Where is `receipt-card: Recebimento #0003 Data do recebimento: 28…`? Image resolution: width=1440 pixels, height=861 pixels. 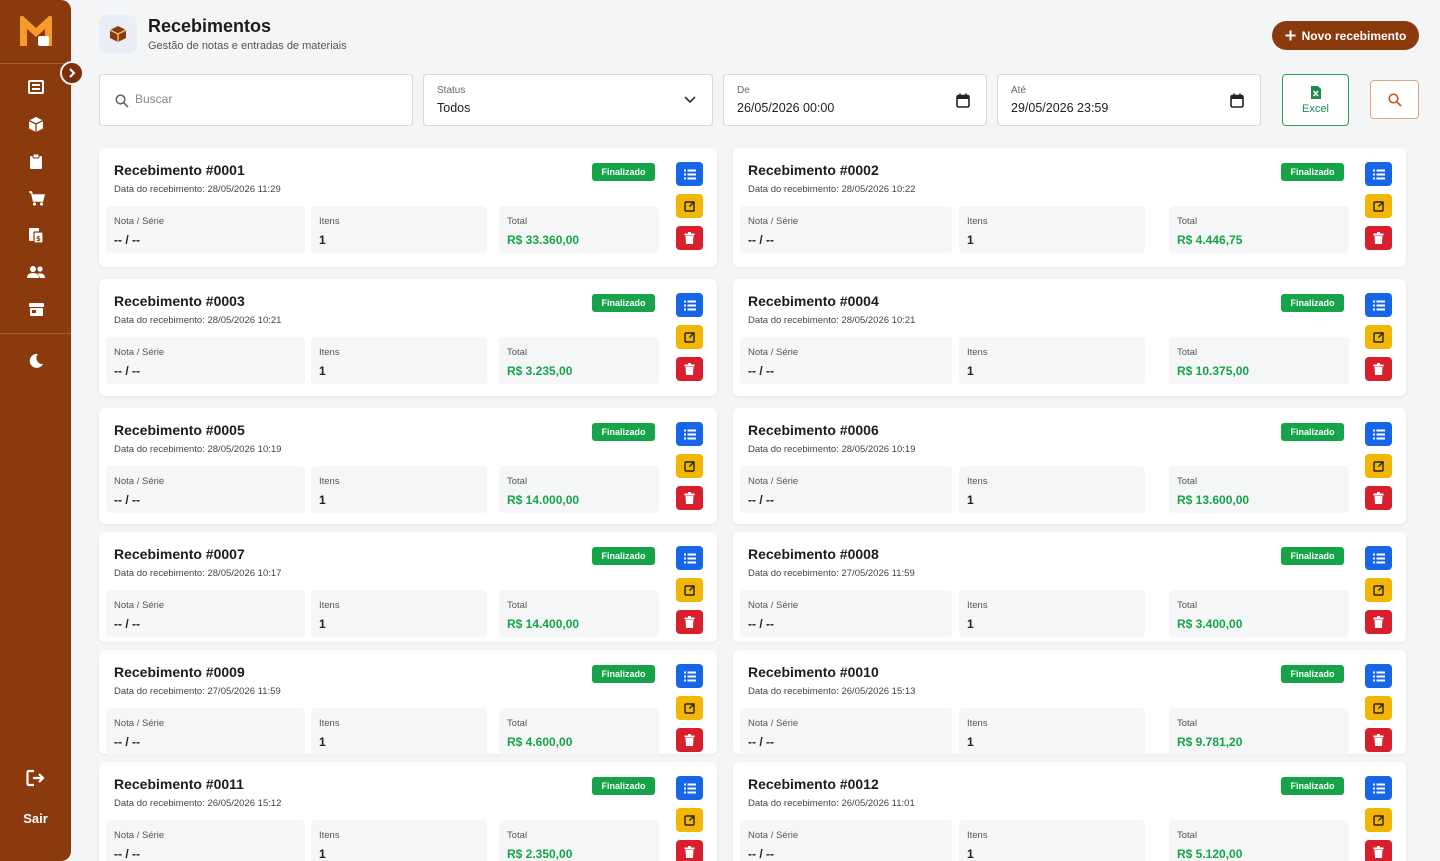
receipt-card: Recebimento #0003 Data do recebimento: 28… is located at coordinates (408, 337).